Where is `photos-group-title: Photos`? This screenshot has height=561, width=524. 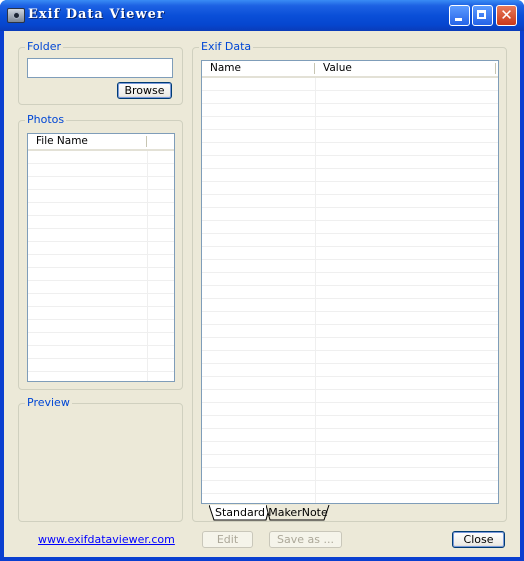 photos-group-title: Photos is located at coordinates (46, 120).